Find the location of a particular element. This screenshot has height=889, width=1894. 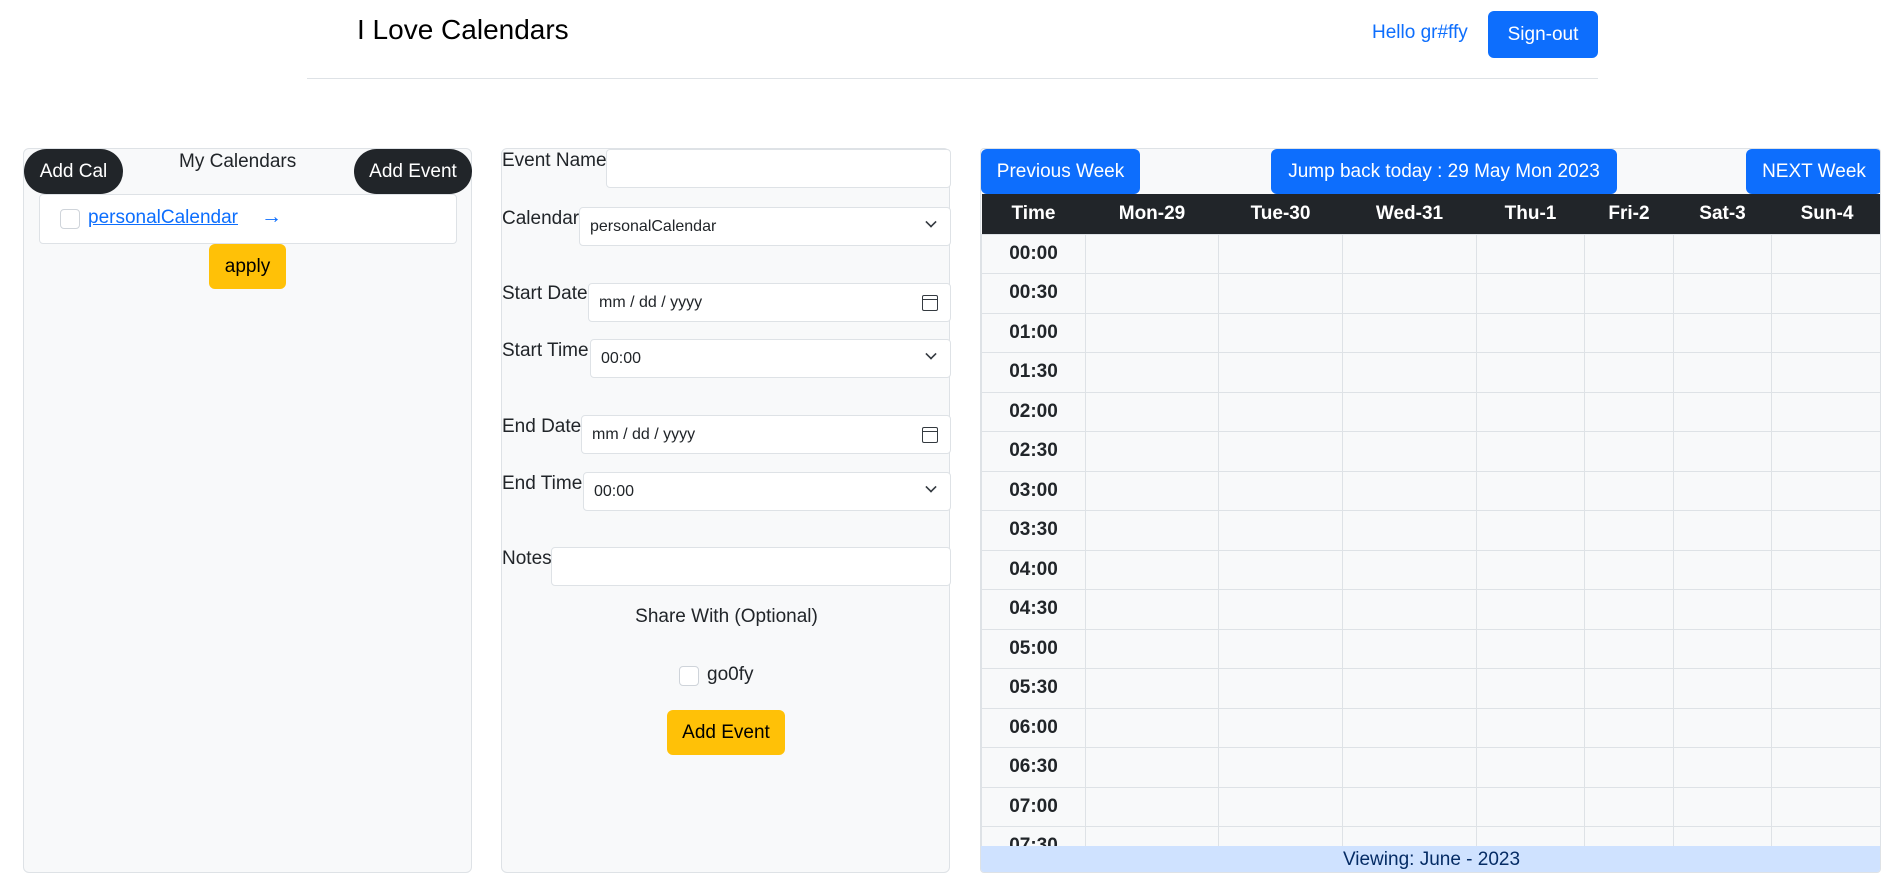

arrow-right-icon: → is located at coordinates (271, 217).